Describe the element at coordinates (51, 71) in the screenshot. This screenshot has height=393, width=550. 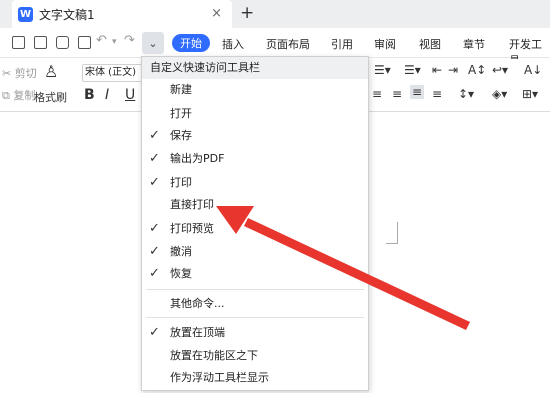
I see `format-painter-icon: ♙` at that location.